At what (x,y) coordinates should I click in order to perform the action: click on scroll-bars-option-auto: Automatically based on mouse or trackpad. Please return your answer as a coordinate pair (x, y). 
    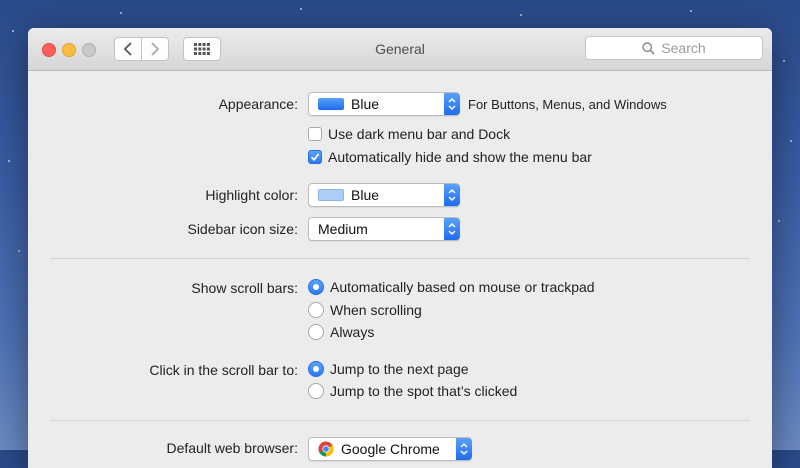
    Looking at the image, I should click on (451, 287).